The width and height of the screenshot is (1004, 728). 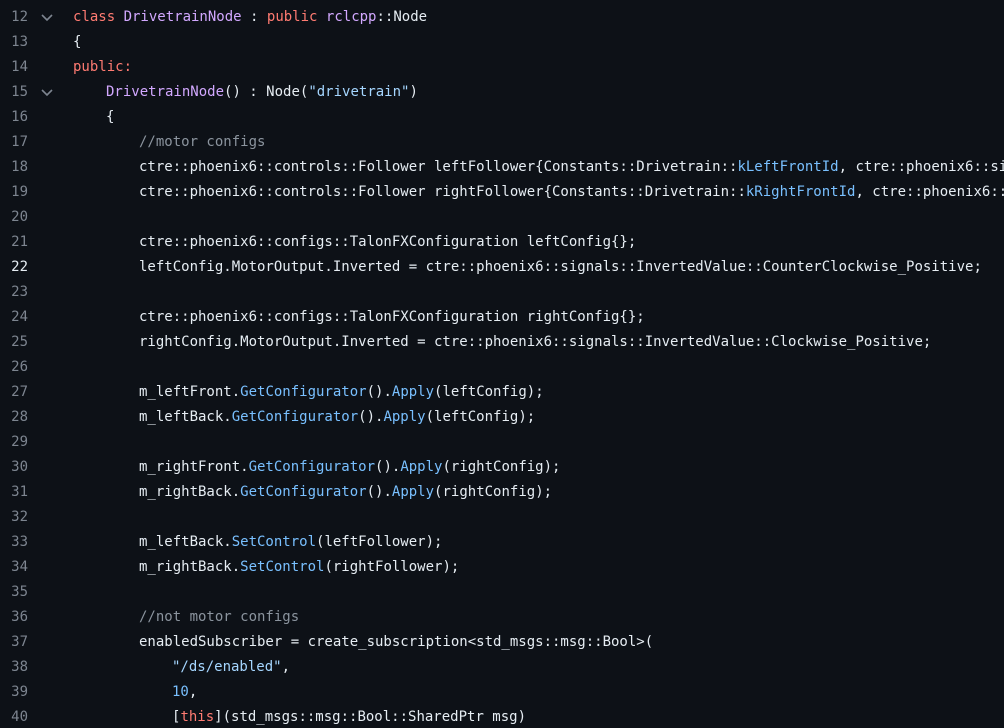 What do you see at coordinates (190, 392) in the screenshot?
I see `code-token: m_leftFront.` at bounding box center [190, 392].